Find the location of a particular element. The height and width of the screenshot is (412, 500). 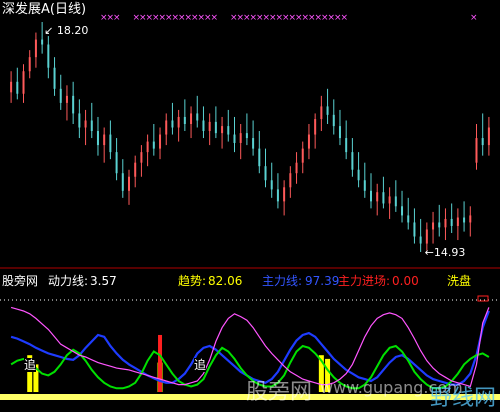

watermark-name: 股旁网 is located at coordinates (279, 392).